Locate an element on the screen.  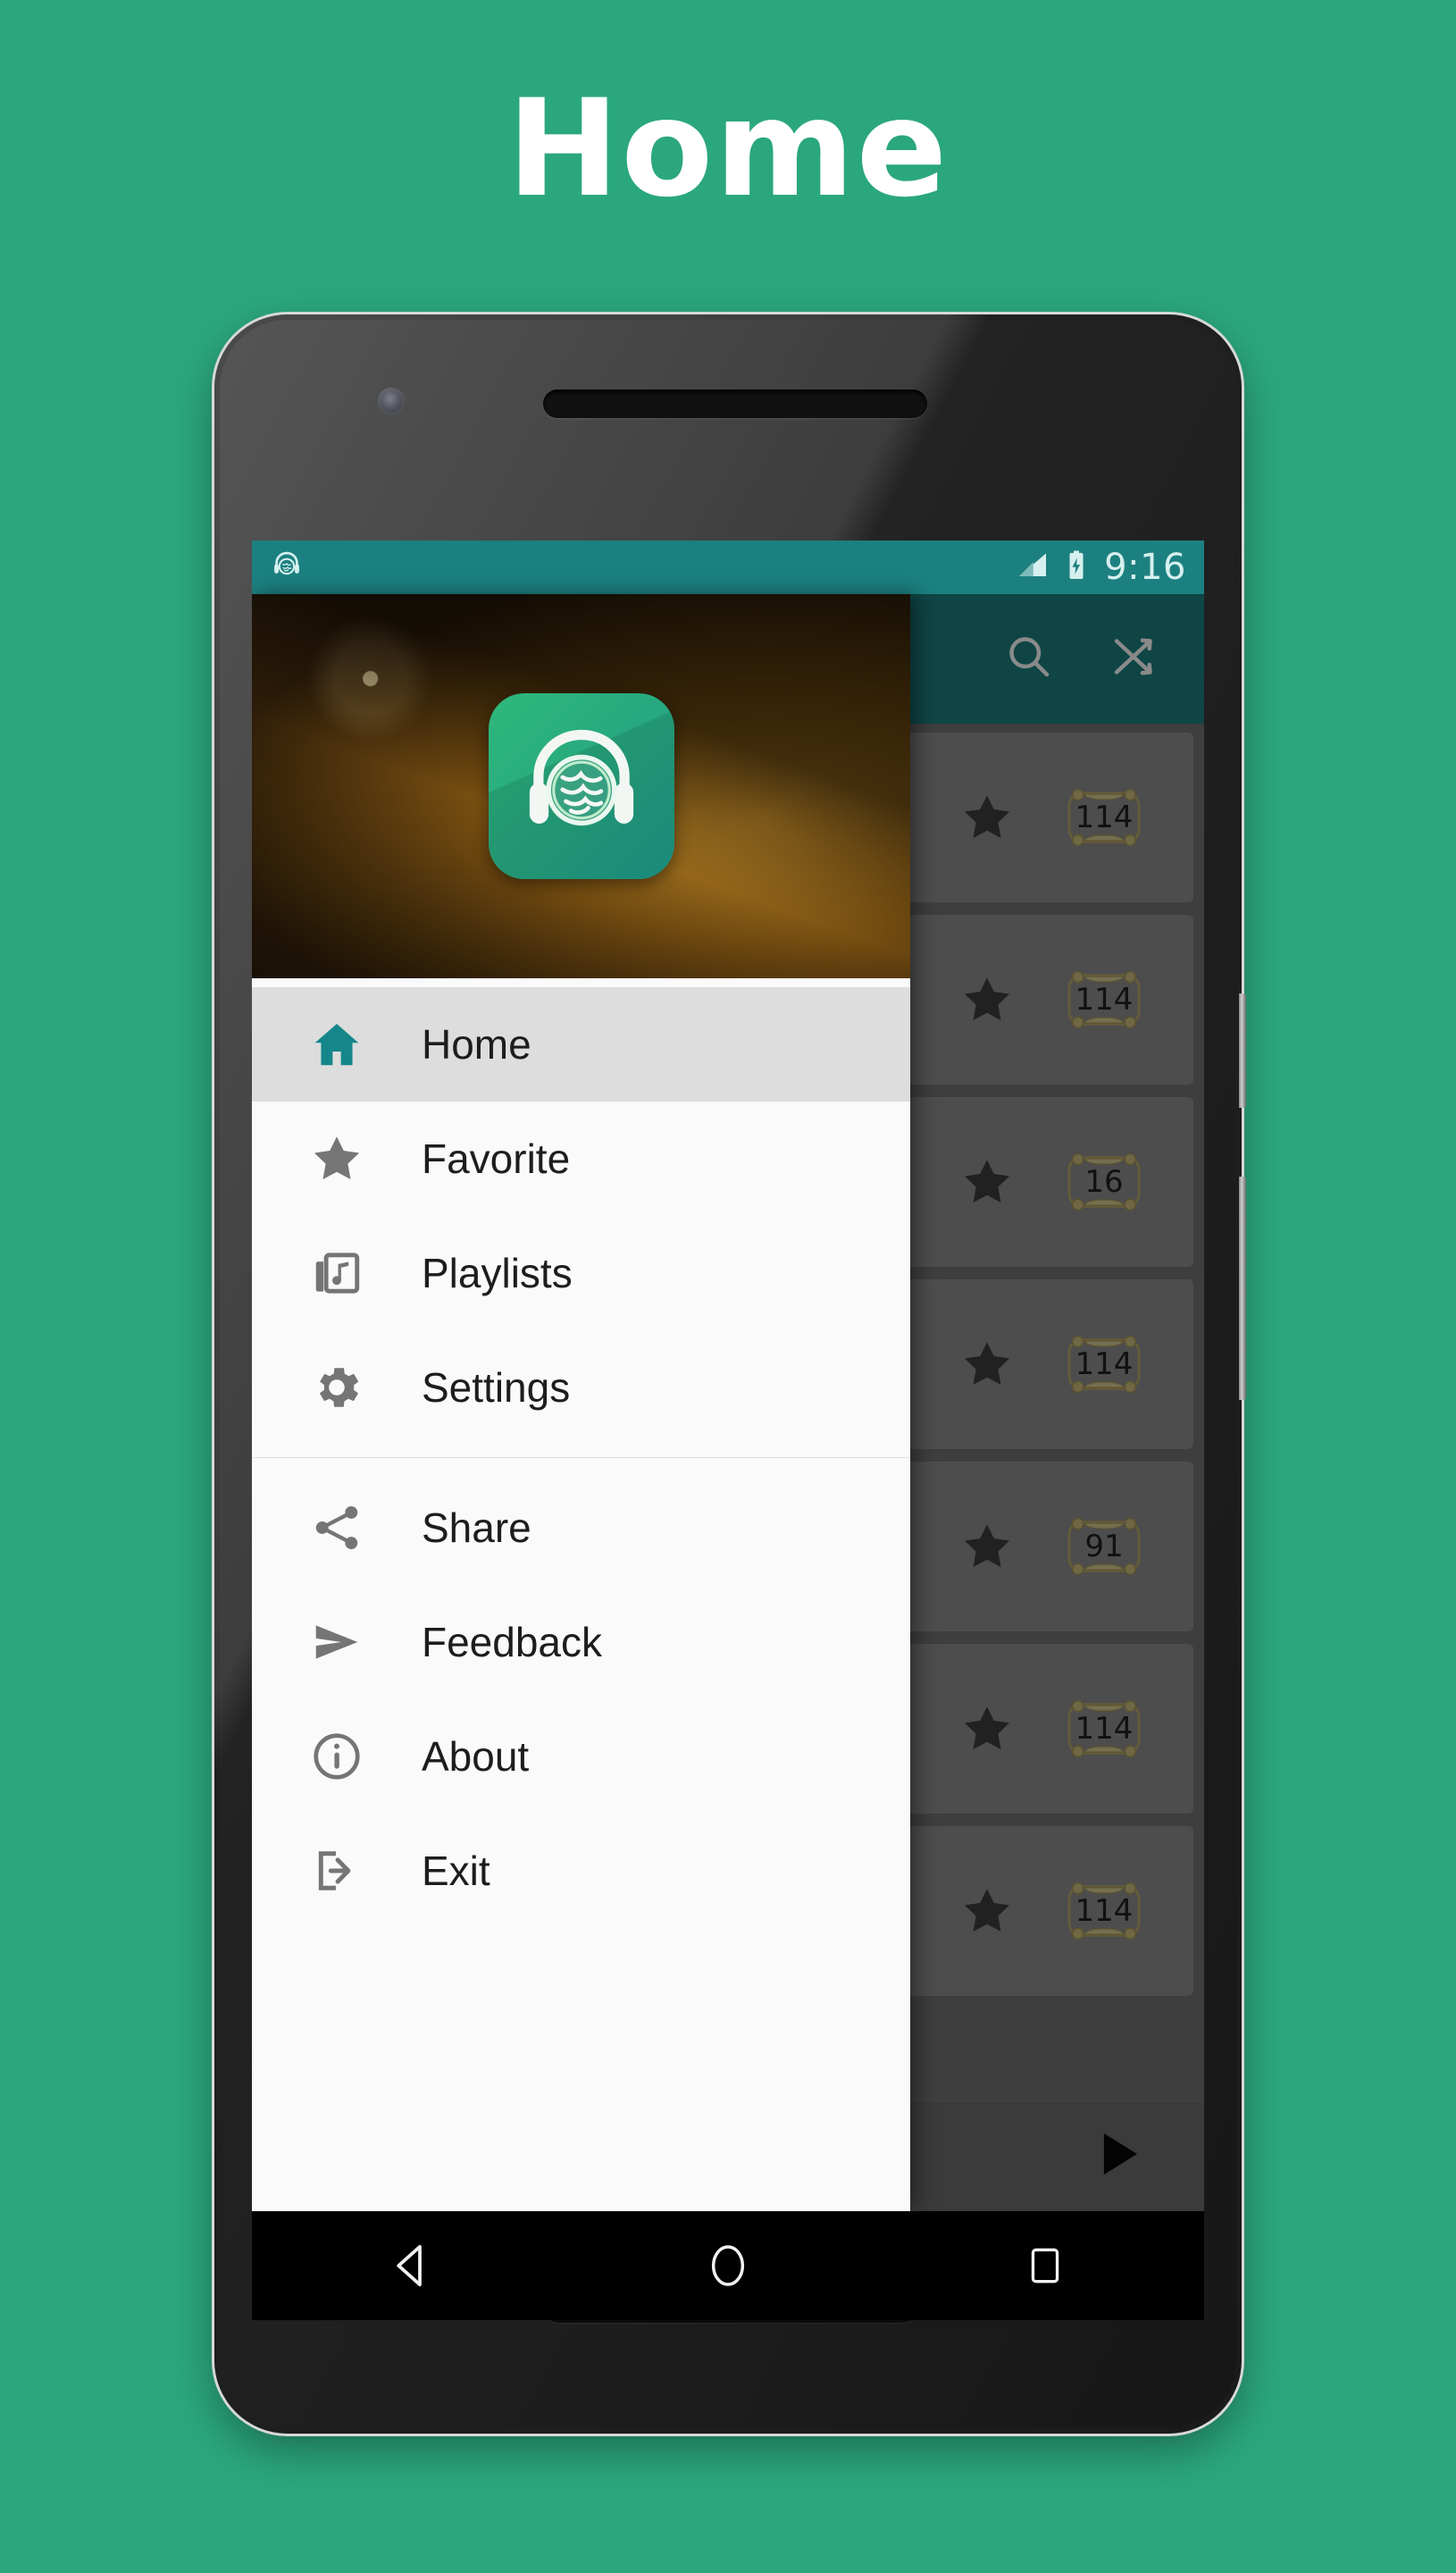
battery-charging-icon is located at coordinates (1076, 567).